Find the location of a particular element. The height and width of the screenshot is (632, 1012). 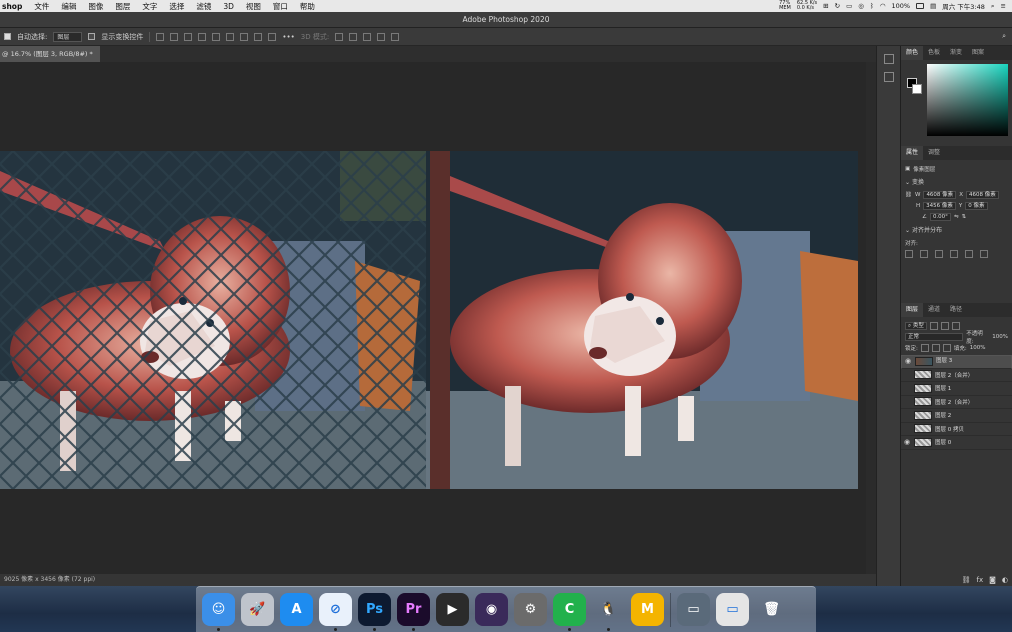

dock-motion-icon: ◉ is located at coordinates (491, 609).